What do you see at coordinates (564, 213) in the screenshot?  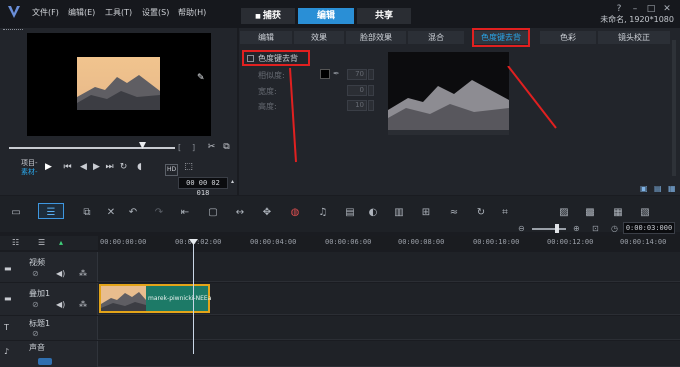 I see `tool-a-icon: ▨` at bounding box center [564, 213].